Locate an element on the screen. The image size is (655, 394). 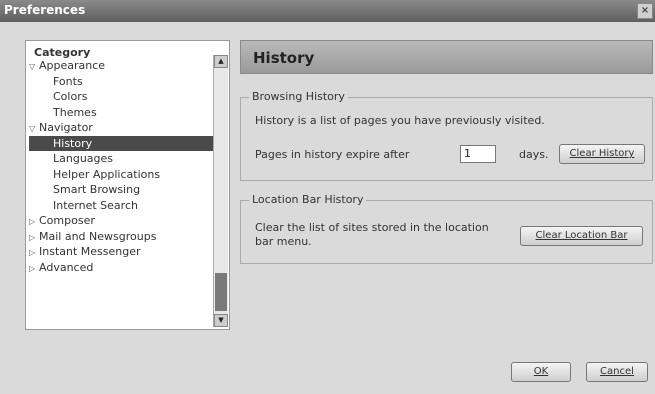
category-item-label: Colors is located at coordinates (70, 96).